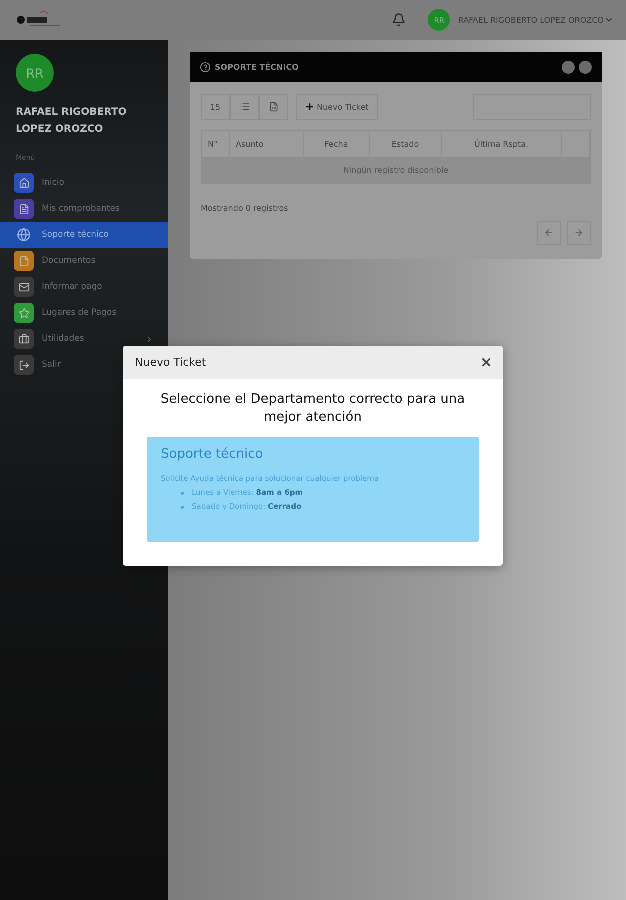 Image resolution: width=626 pixels, height=900 pixels. I want to click on page-size-button: 15, so click(215, 107).